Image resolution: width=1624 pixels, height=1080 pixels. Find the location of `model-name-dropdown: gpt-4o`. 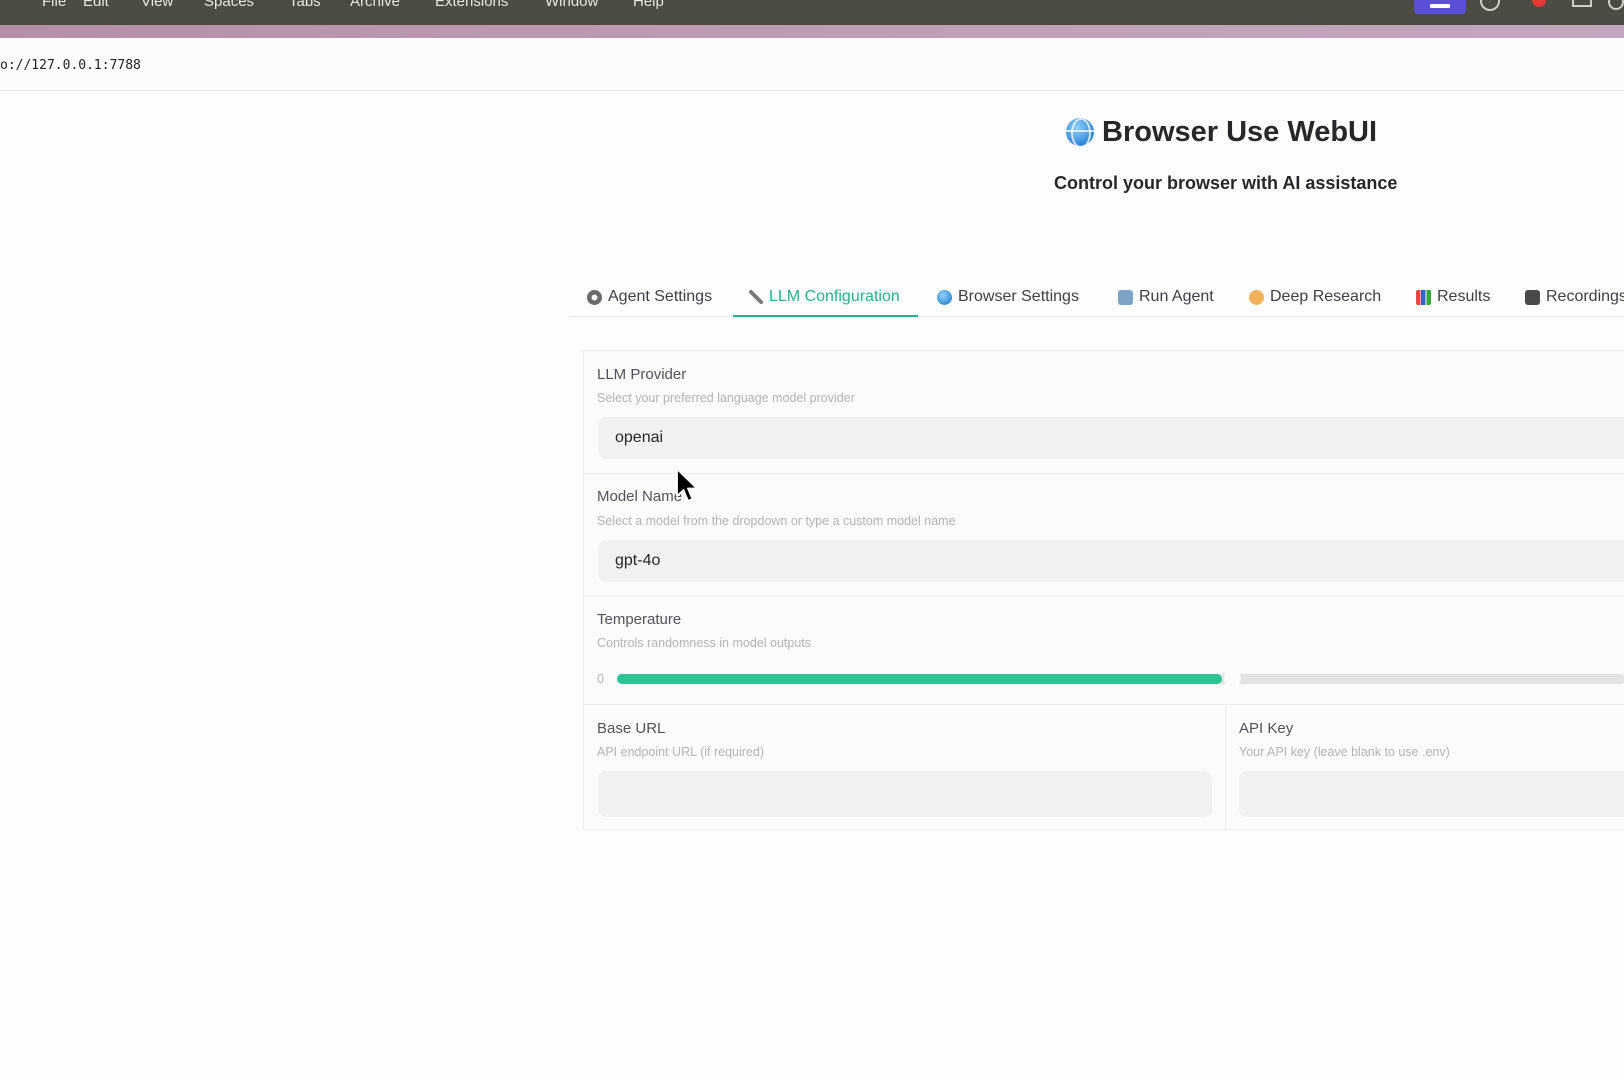

model-name-dropdown: gpt-4o is located at coordinates (1111, 561).